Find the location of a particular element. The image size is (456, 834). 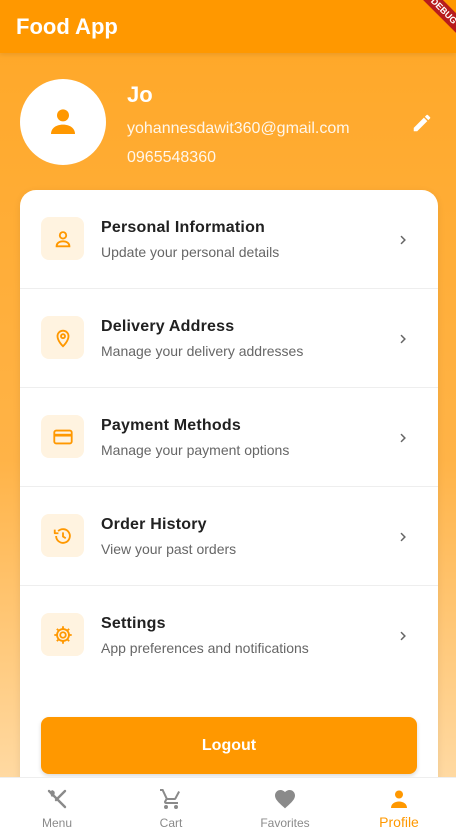

user-email: yohannesdawit360@gmail.com is located at coordinates (238, 128).